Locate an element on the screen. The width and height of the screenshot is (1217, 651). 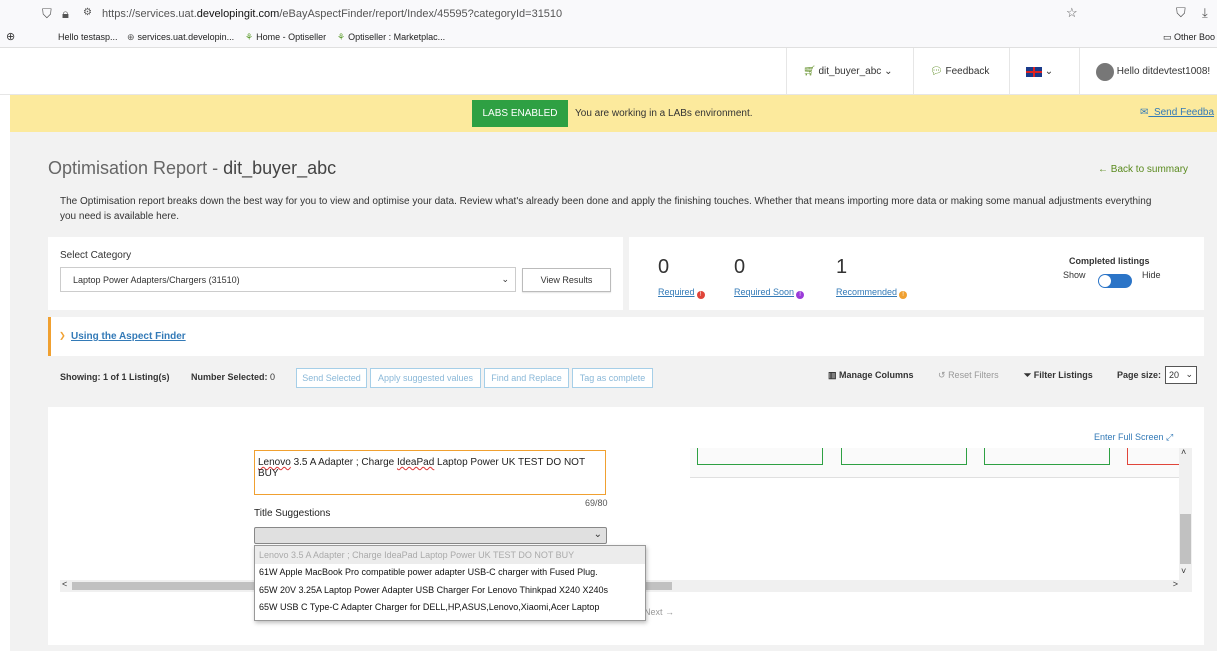
page-title: Optimisation Report - dit_buyer_abc is located at coordinates (192, 168).